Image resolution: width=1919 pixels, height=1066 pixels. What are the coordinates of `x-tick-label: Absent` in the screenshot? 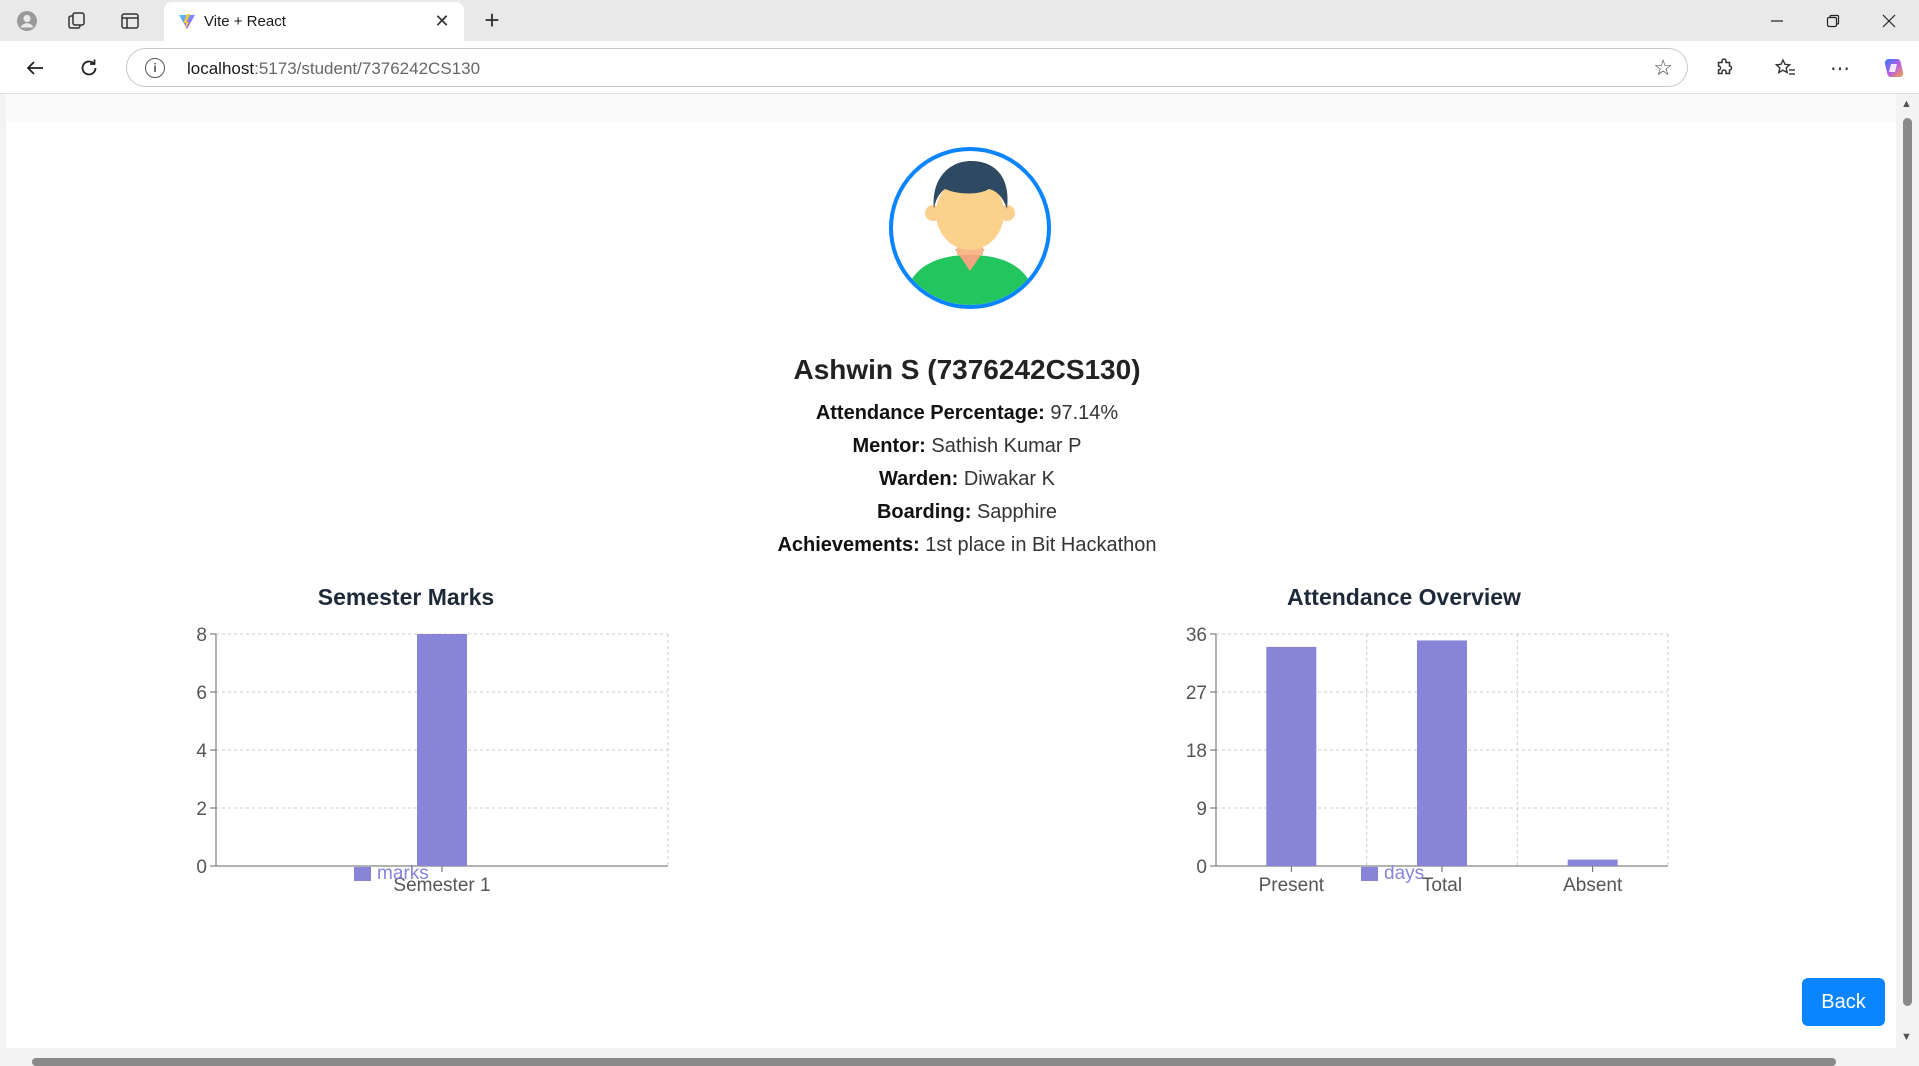 It's located at (1593, 885).